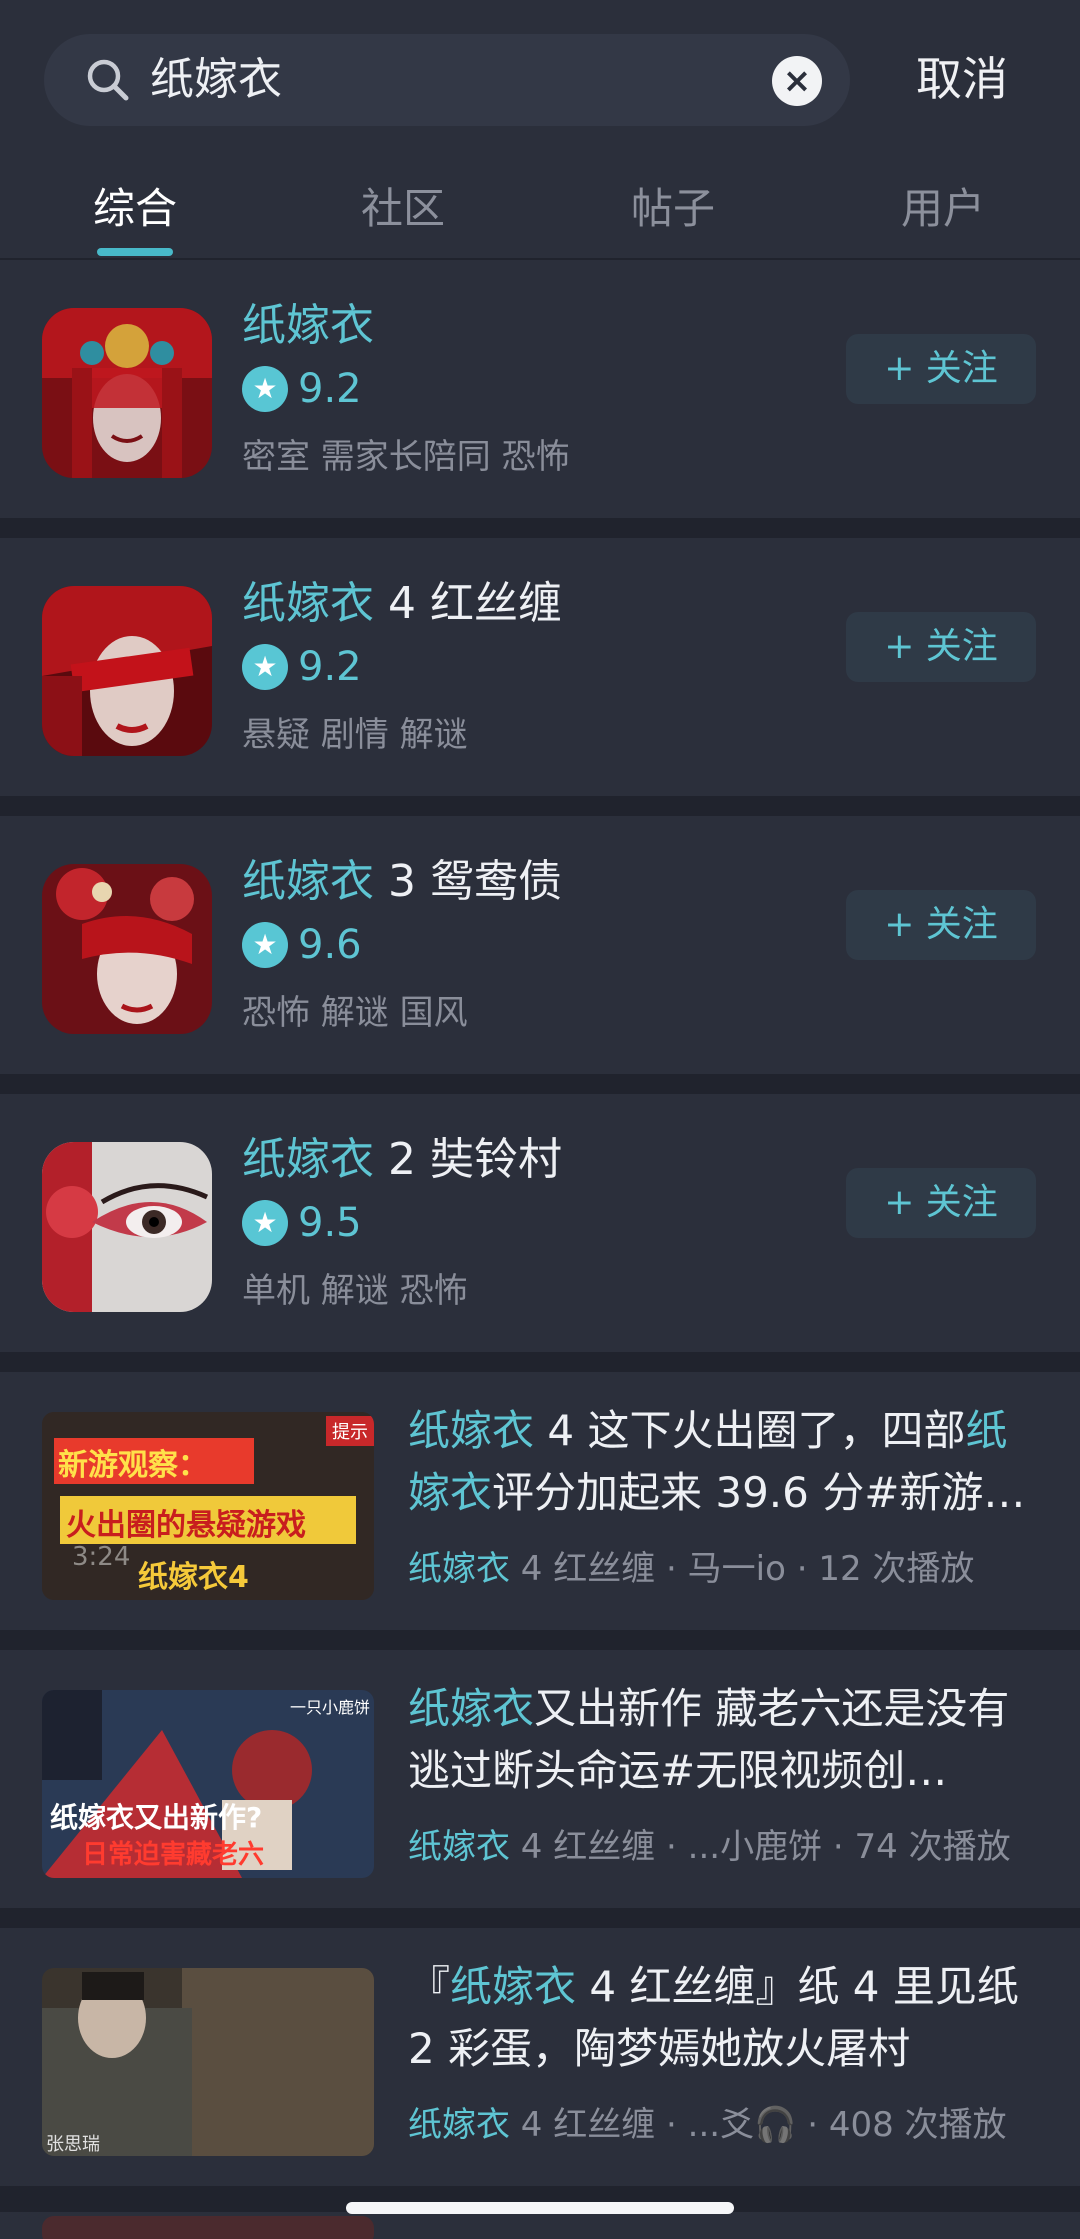 The height and width of the screenshot is (2239, 1080). I want to click on thumbnail-caption: 火出圈的悬疑游戏, so click(186, 1525).